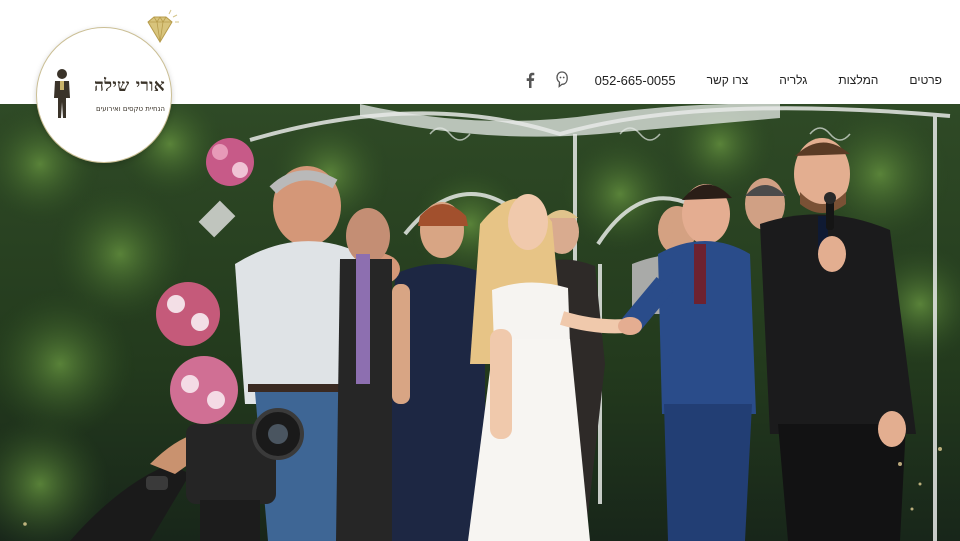 This screenshot has height=541, width=960. I want to click on logo-subtitle: הנחיית טקסים ואירועים, so click(130, 109).